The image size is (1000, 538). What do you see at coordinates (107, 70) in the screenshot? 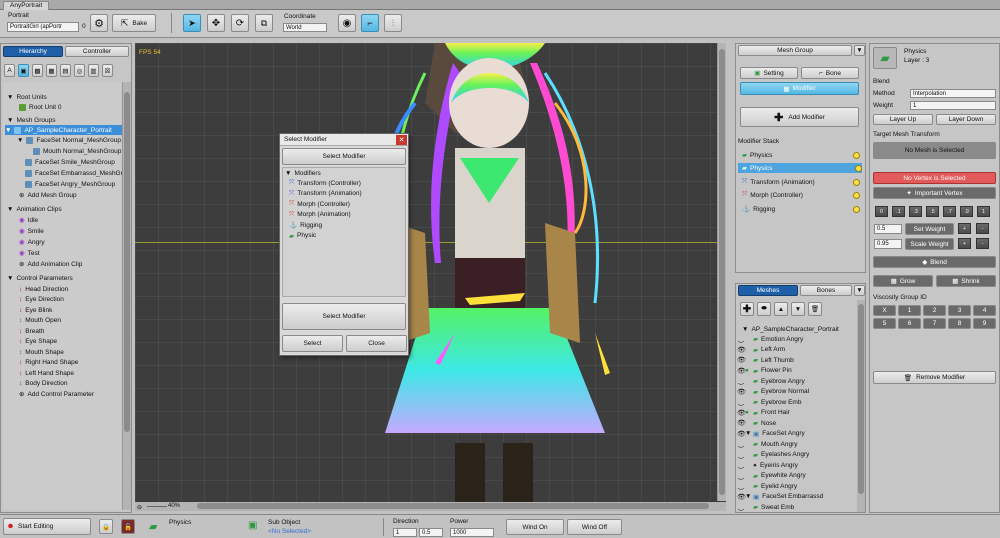
I see `clear-filter-icon: ☒` at bounding box center [107, 70].